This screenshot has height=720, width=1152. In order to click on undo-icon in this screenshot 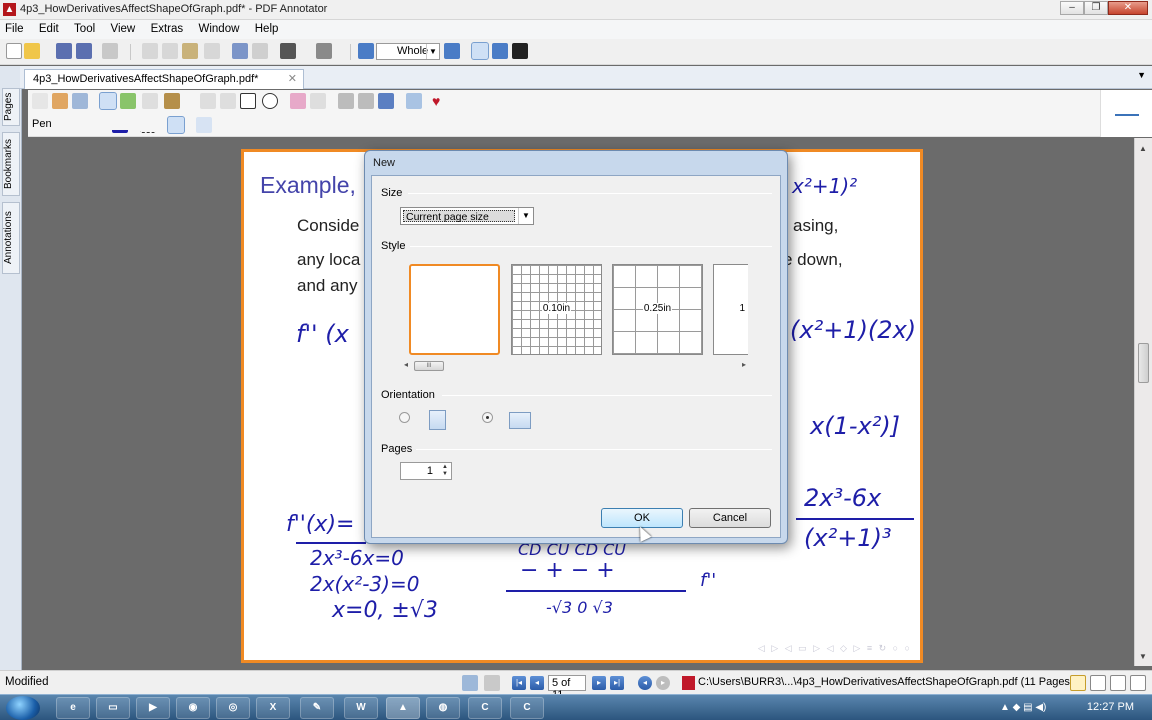, I will do `click(240, 51)`.